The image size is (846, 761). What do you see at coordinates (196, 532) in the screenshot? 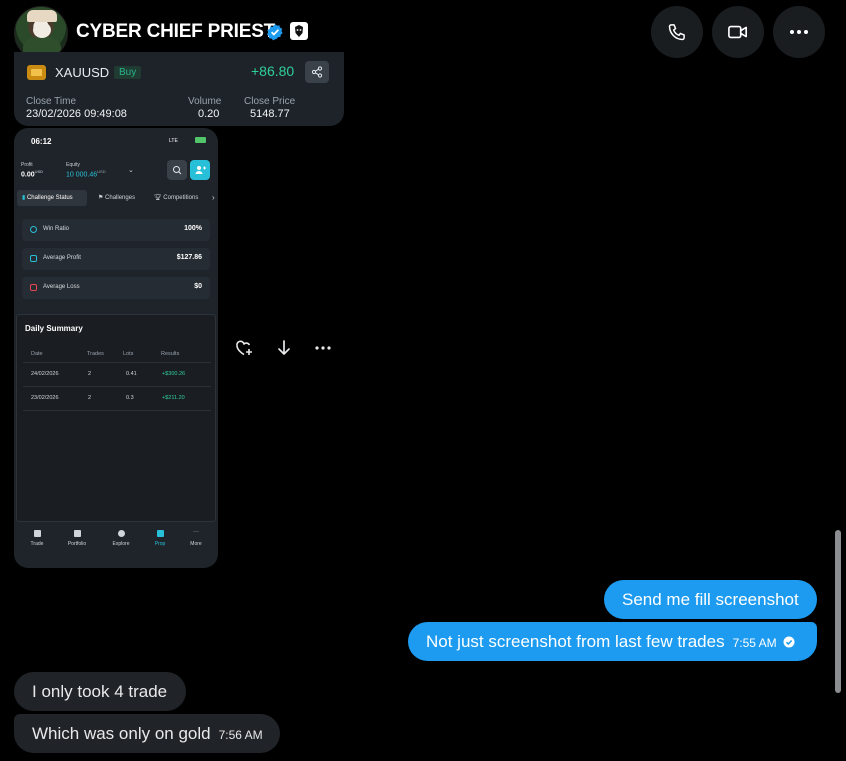
I see `more-horizontal-icon: ···` at bounding box center [196, 532].